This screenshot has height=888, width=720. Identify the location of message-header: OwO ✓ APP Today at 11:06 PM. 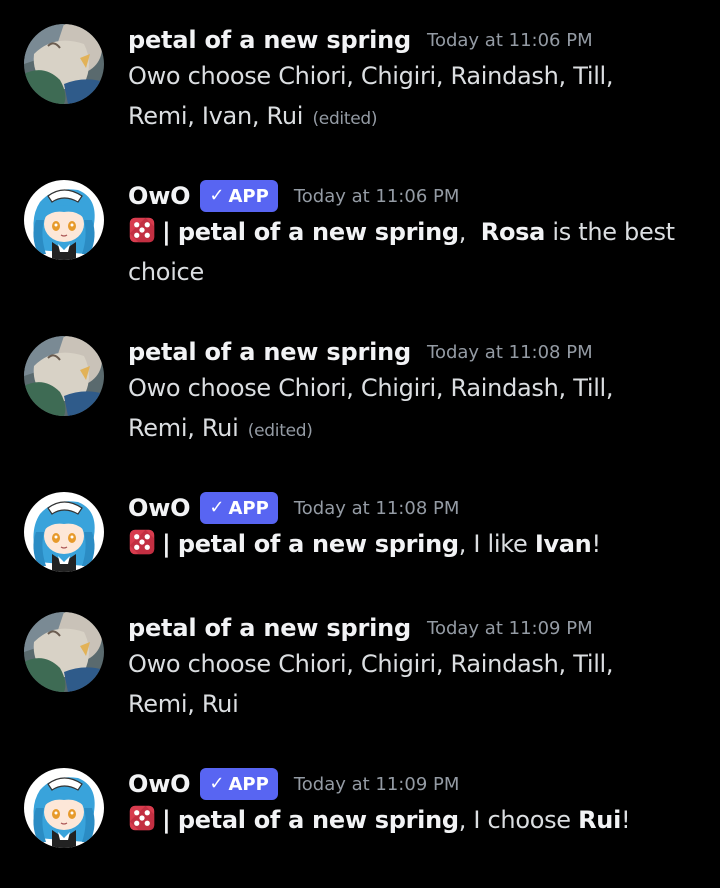
(418, 196).